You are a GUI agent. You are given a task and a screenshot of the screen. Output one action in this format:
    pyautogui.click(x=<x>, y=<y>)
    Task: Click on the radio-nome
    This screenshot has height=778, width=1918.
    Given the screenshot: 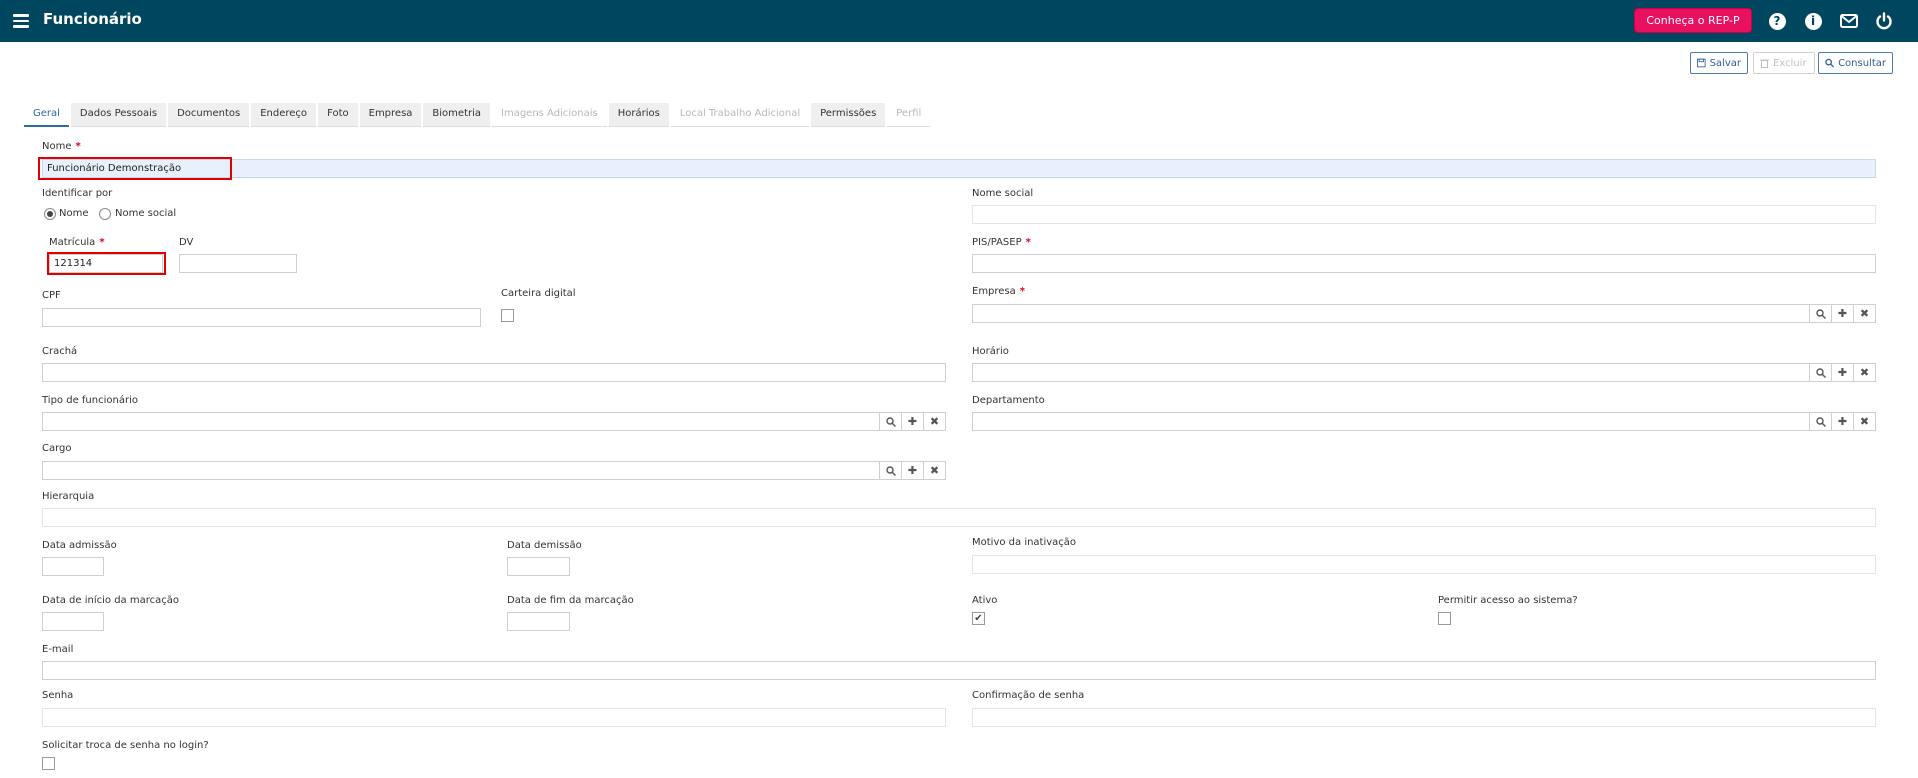 What is the action you would take?
    pyautogui.click(x=50, y=214)
    